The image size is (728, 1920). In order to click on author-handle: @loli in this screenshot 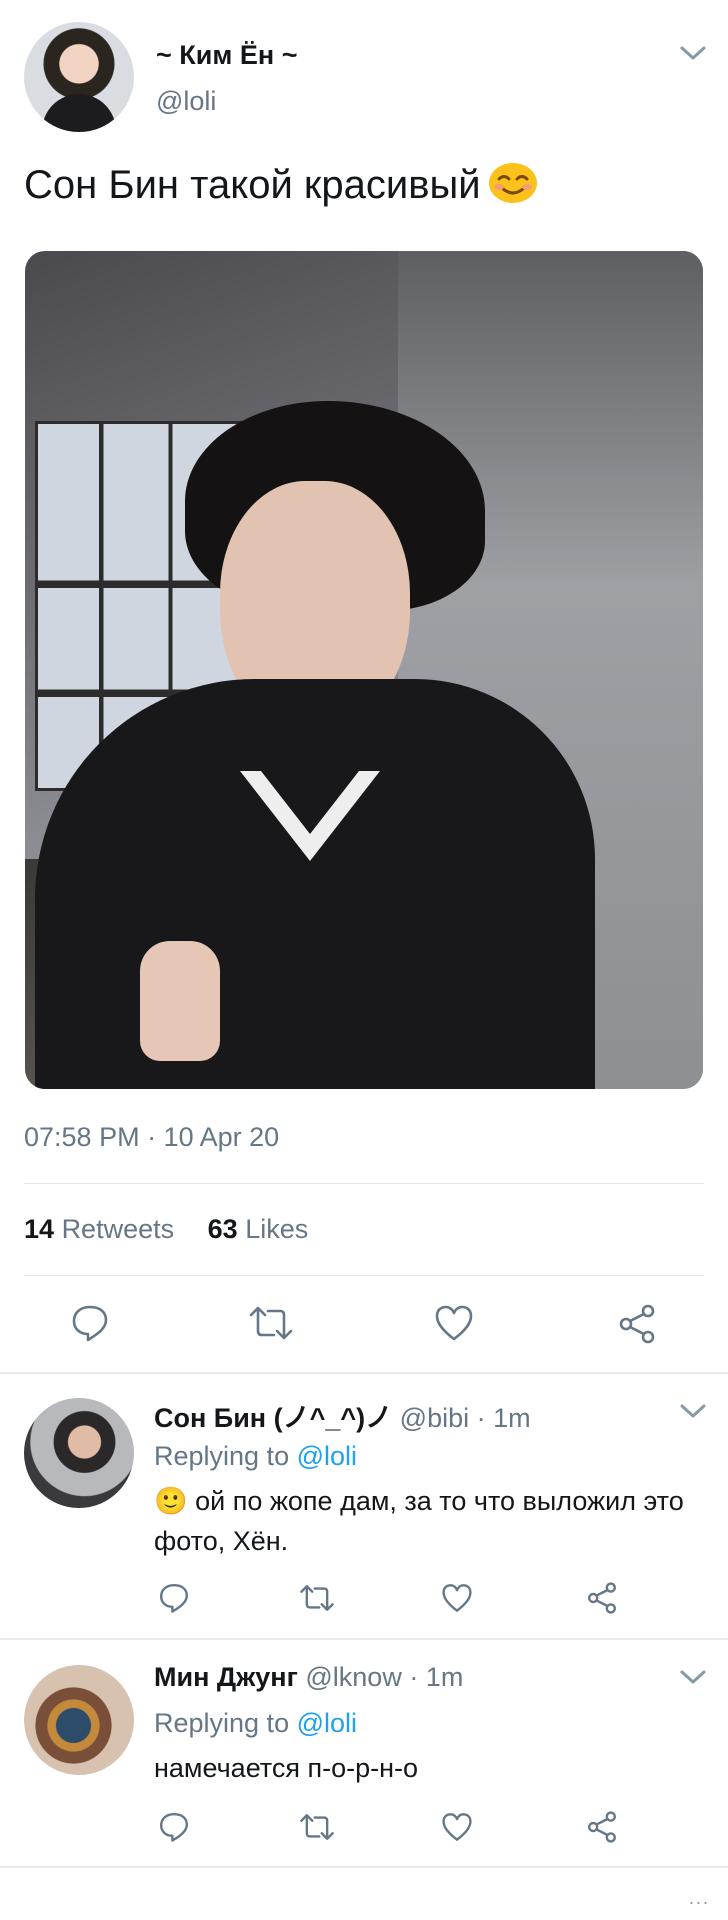, I will do `click(186, 101)`.